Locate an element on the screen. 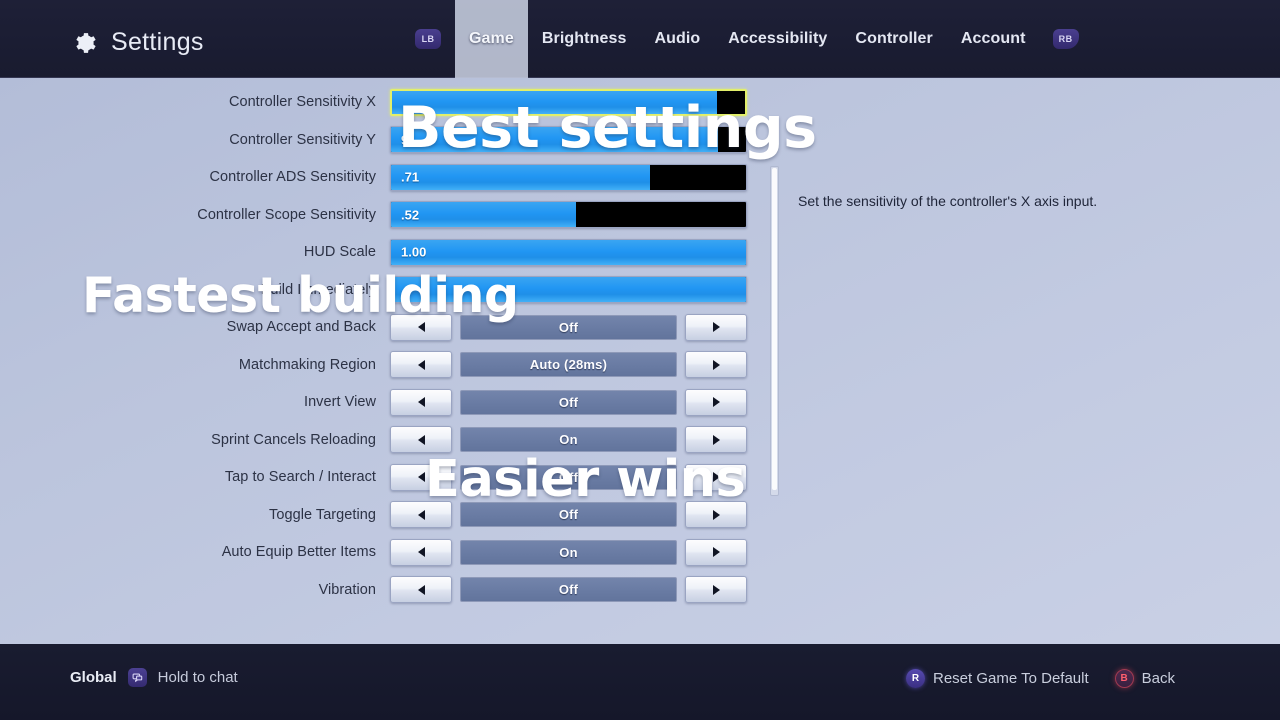 The image size is (1280, 720). toggle-value: Auto (28ms) is located at coordinates (568, 364).